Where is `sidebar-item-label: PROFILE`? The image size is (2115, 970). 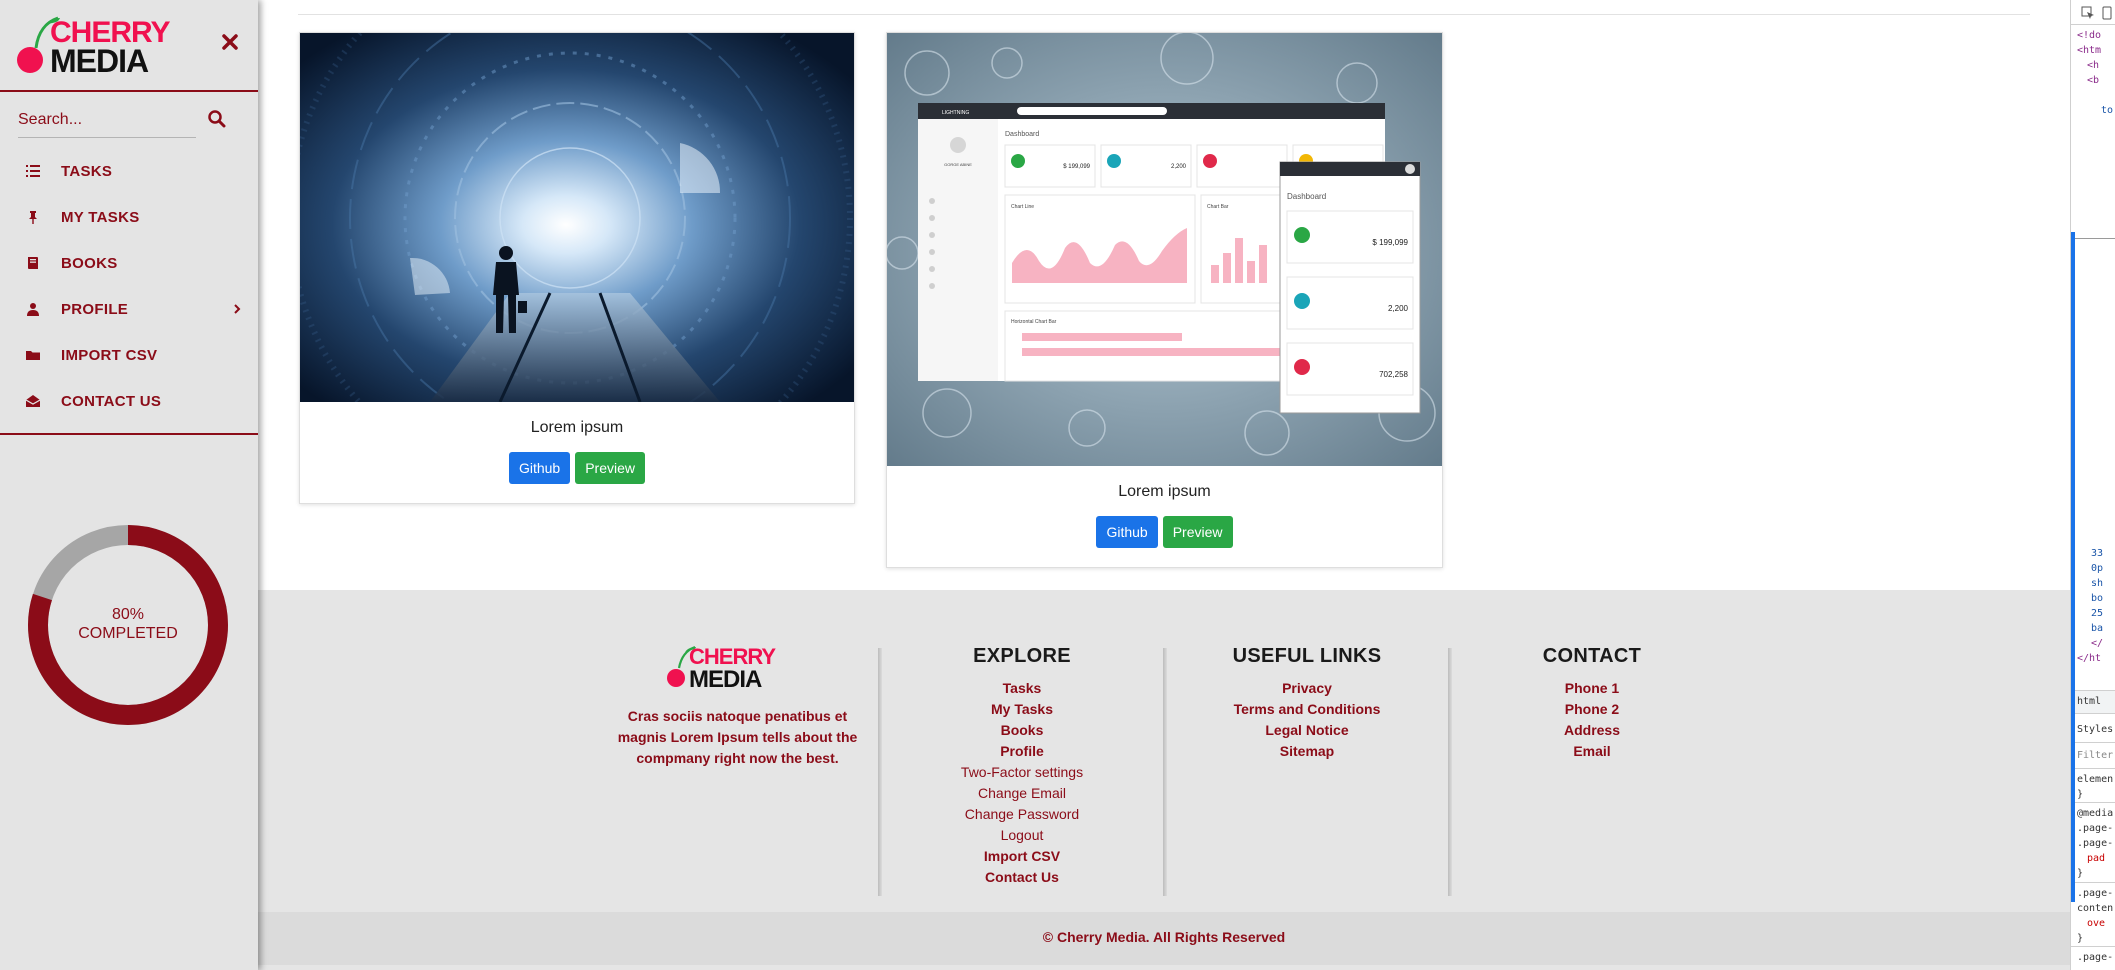 sidebar-item-label: PROFILE is located at coordinates (95, 309).